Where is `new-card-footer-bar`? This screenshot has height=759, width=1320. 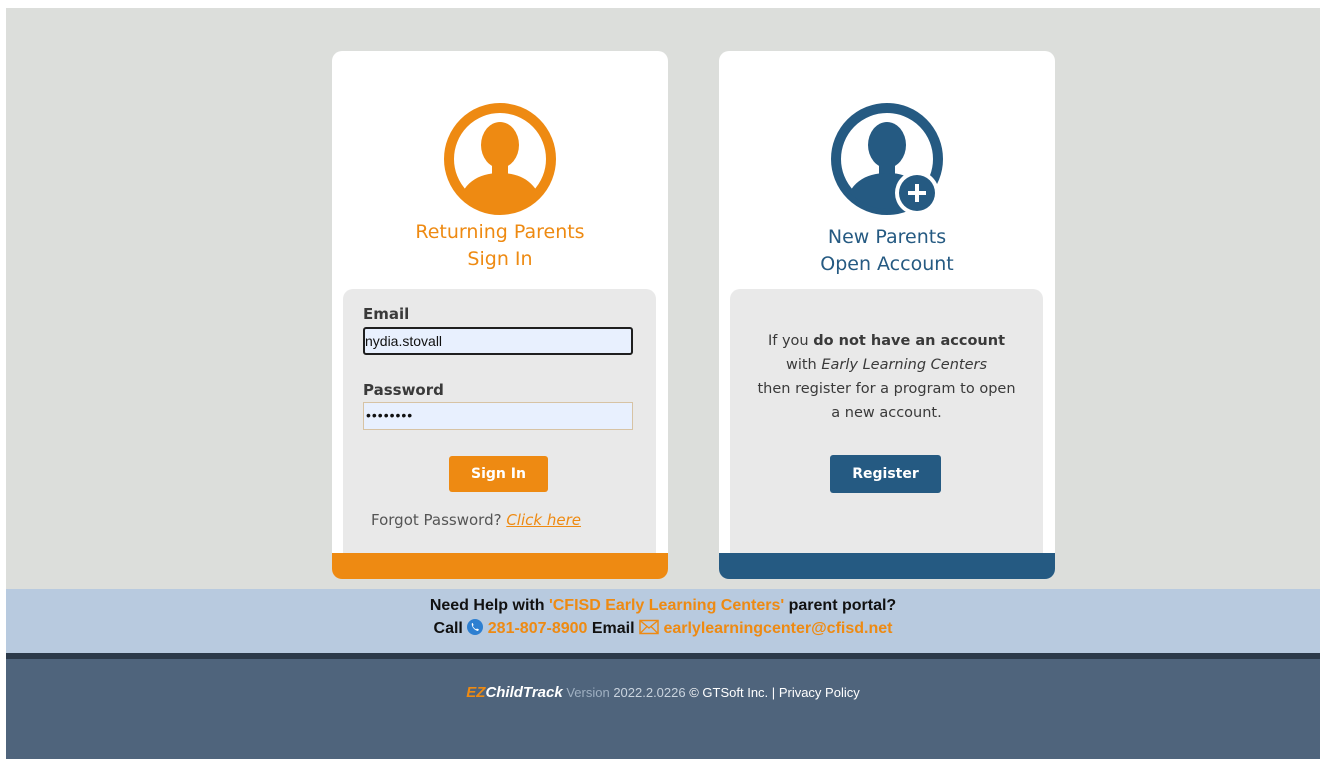 new-card-footer-bar is located at coordinates (887, 566).